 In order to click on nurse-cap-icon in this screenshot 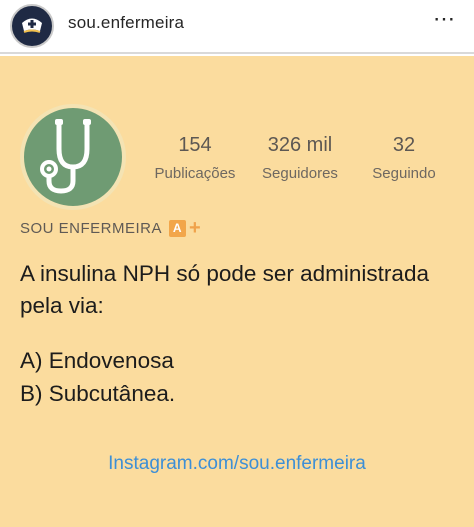, I will do `click(32, 25)`.